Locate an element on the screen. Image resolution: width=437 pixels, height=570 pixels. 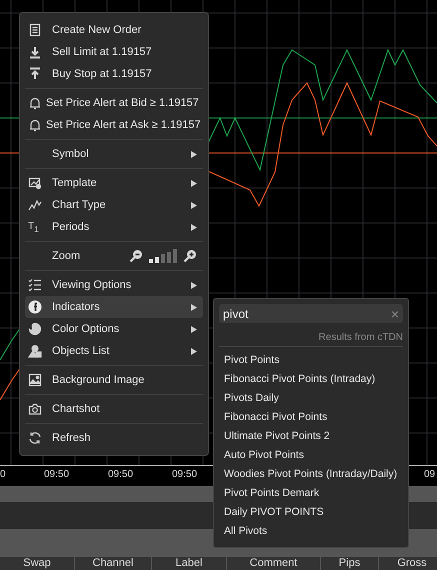
line-chart-icon is located at coordinates (35, 205).